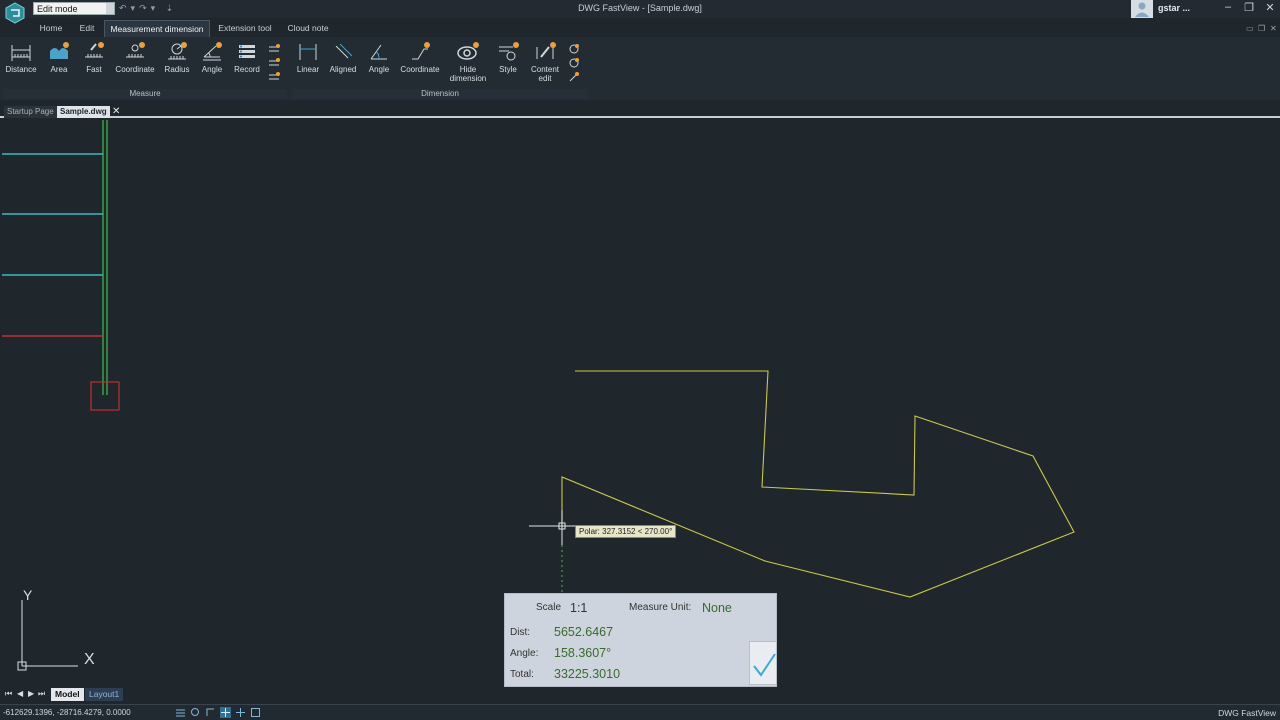 The width and height of the screenshot is (1280, 720). Describe the element at coordinates (1270, 7) in the screenshot. I see `close-icon: ✕` at that location.